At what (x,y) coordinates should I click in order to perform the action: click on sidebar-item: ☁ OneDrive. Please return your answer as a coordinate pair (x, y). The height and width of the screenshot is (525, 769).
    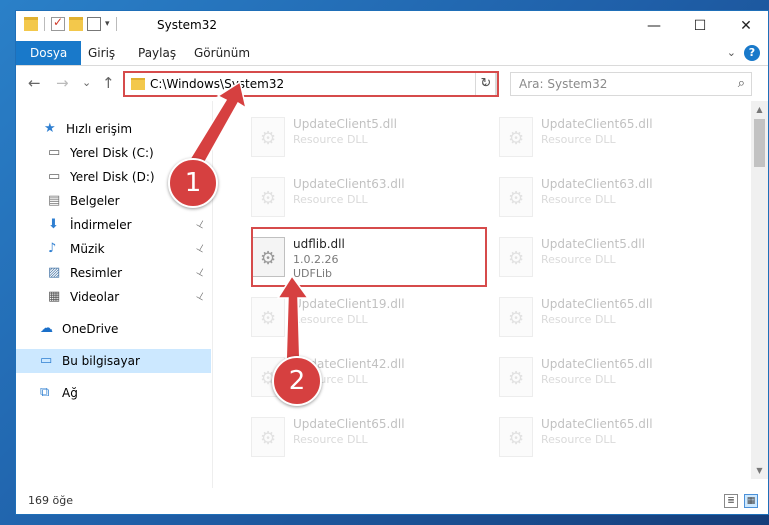
    Looking at the image, I should click on (113, 329).